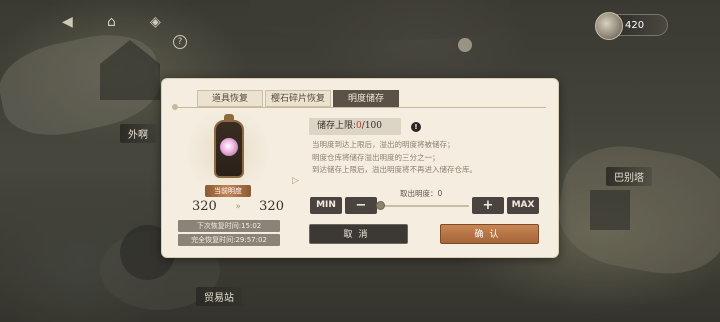 Image resolution: width=720 pixels, height=322 pixels. I want to click on take-value: 0, so click(440, 193).